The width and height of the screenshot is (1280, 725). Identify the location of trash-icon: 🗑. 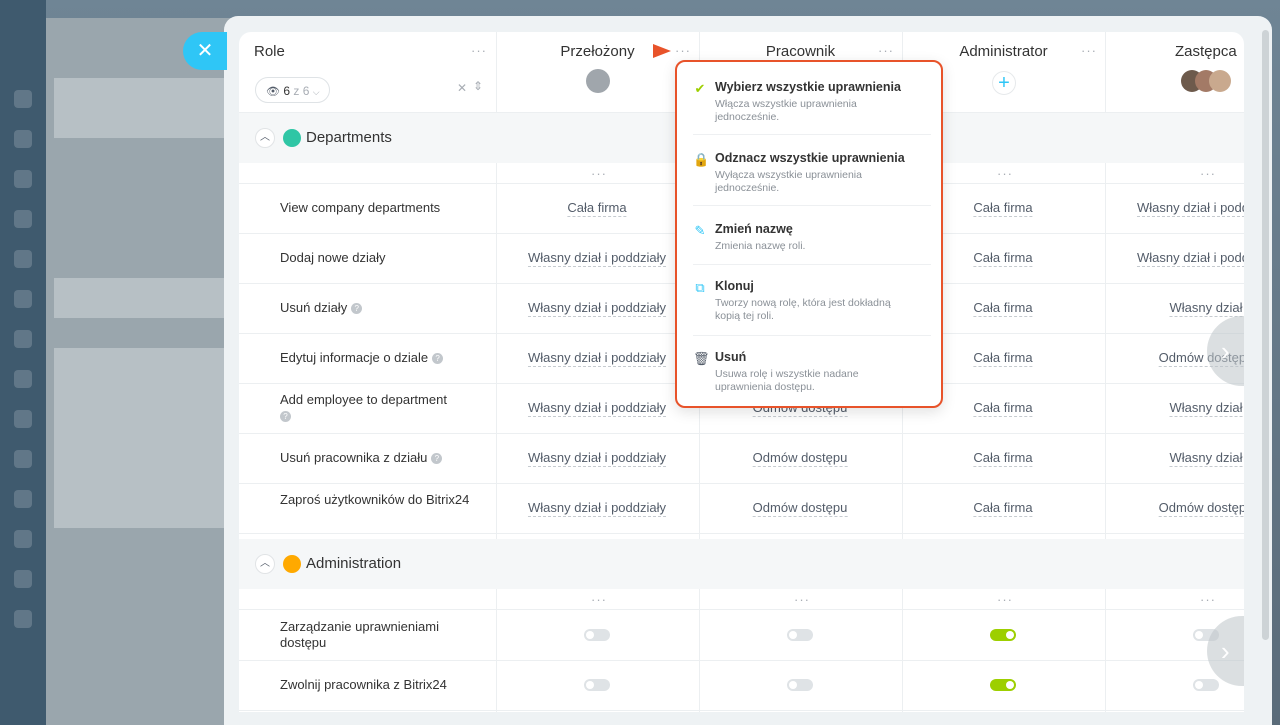
(701, 358).